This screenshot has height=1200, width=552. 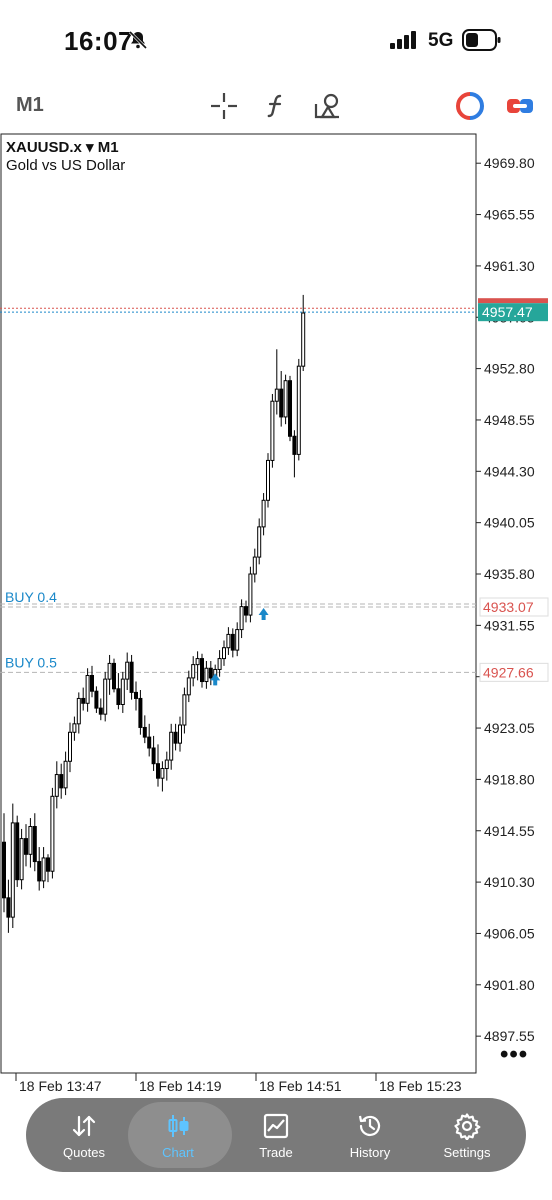 What do you see at coordinates (31, 597) in the screenshot?
I see `position-label: BUY 0.4` at bounding box center [31, 597].